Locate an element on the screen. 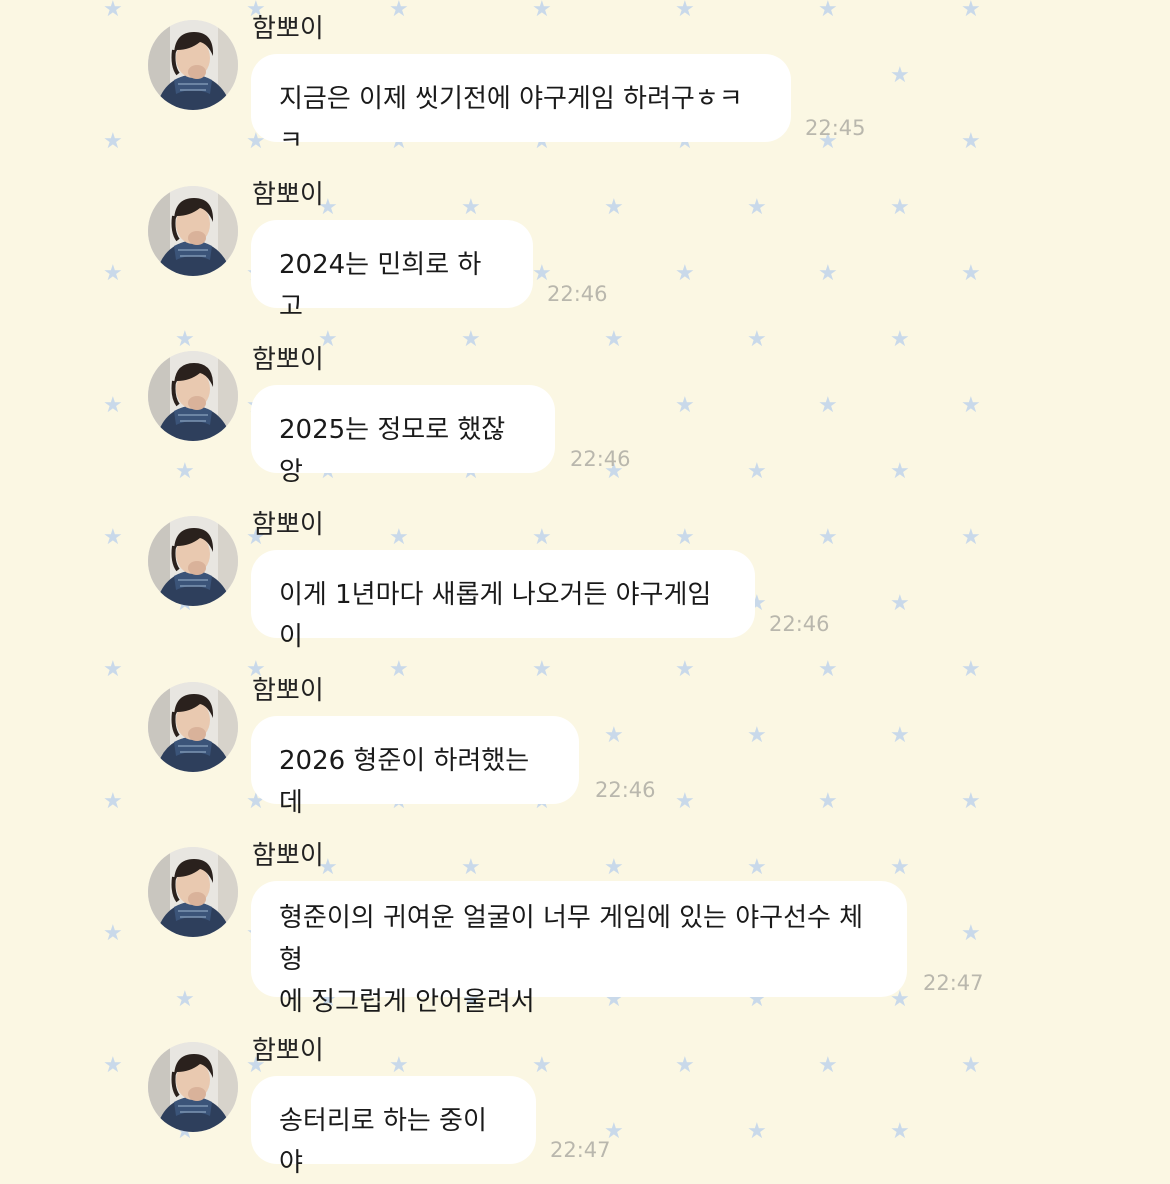  message-bubble: 송터리로 하는 중이야 is located at coordinates (393, 1127).